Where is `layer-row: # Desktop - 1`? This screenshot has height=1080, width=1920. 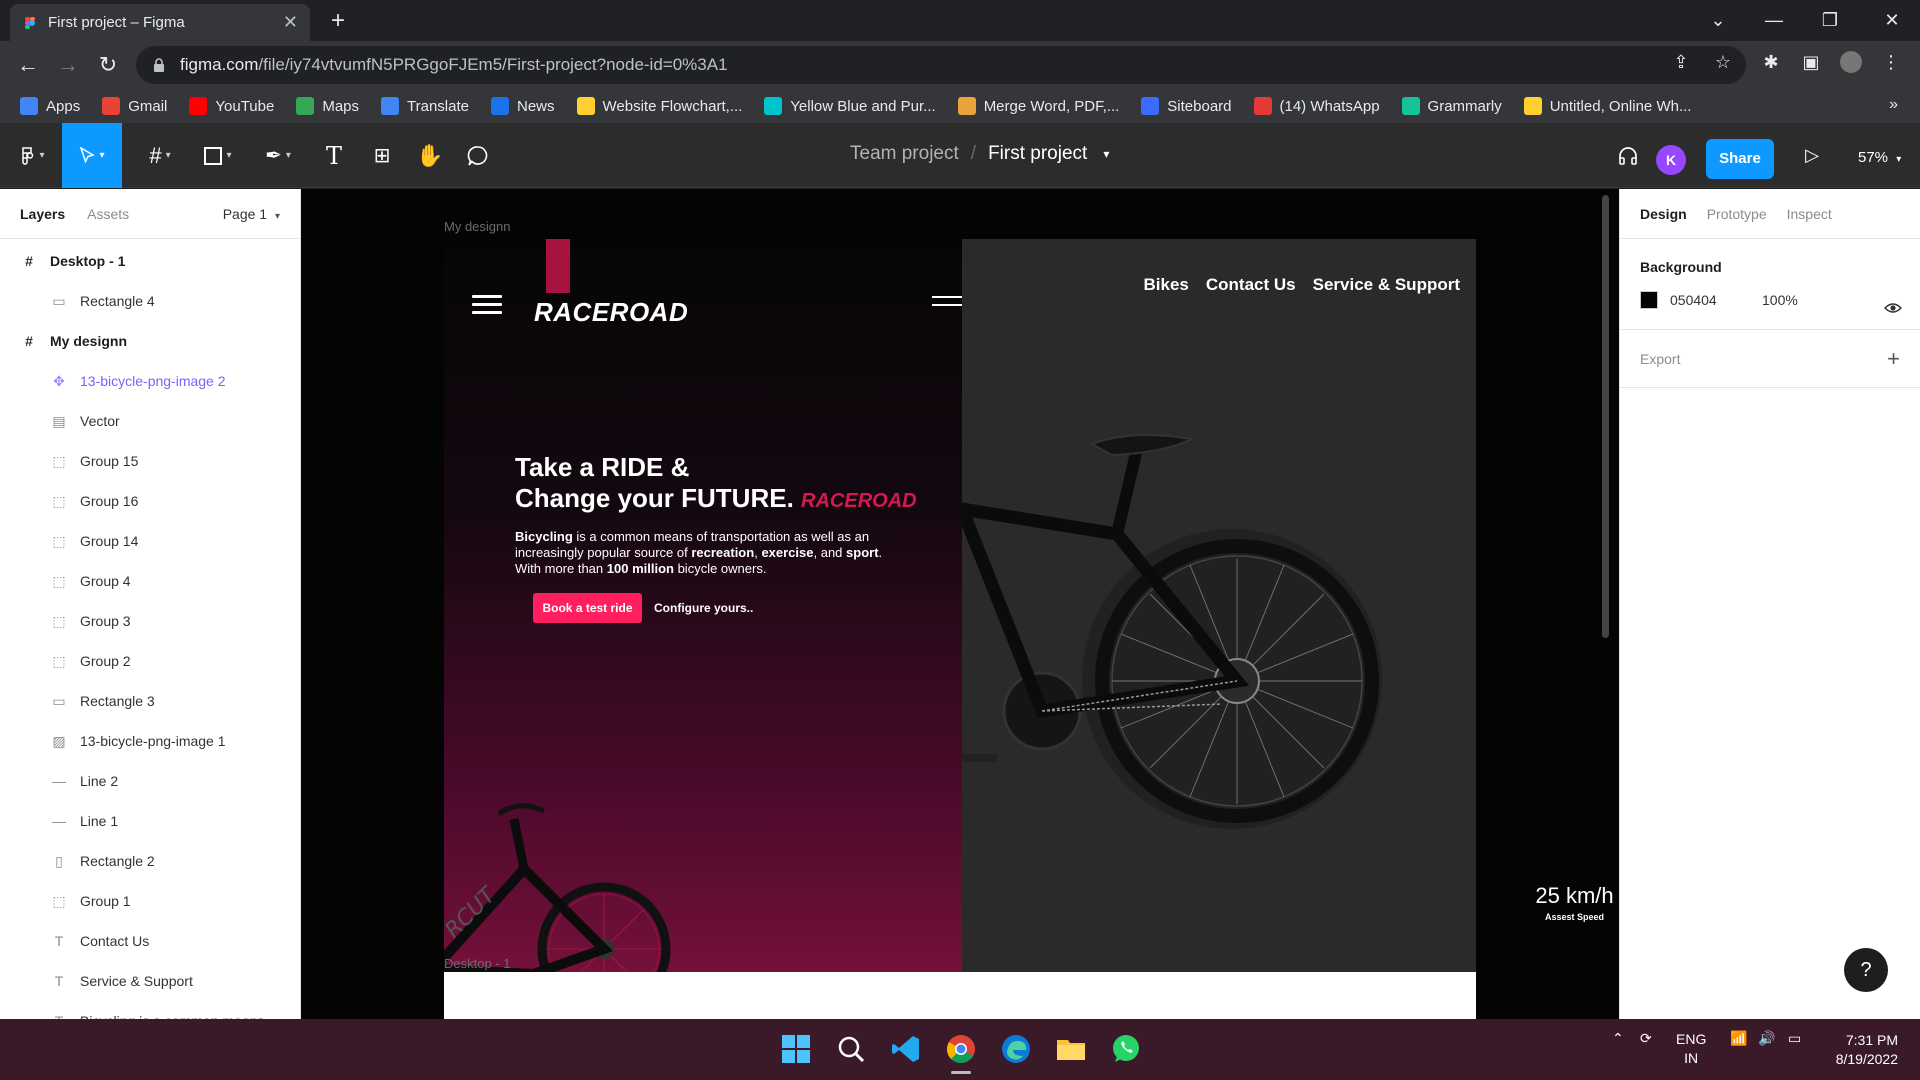 layer-row: # Desktop - 1 is located at coordinates (150, 261).